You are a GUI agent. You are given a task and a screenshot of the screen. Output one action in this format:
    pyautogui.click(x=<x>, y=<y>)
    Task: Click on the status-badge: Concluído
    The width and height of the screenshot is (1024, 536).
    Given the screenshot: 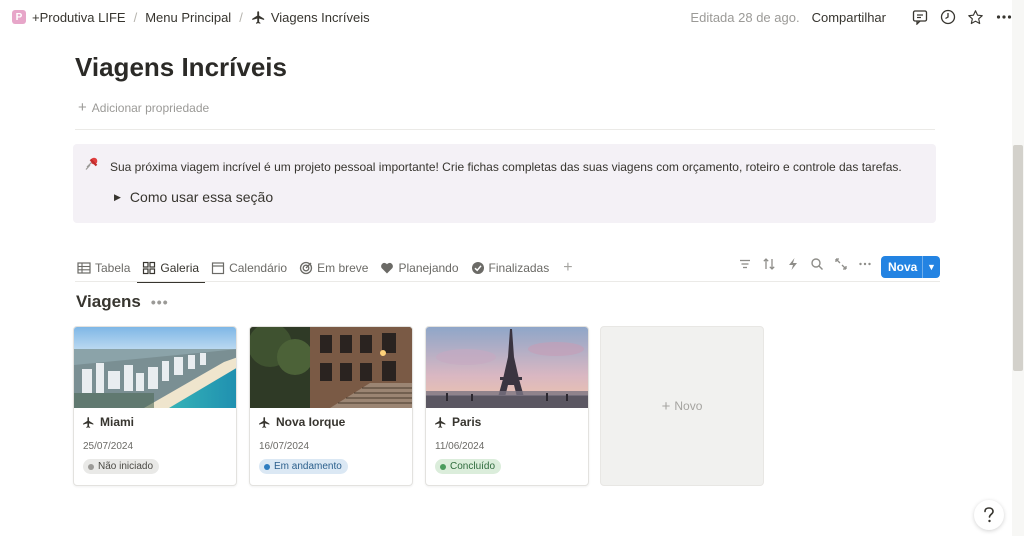 What is the action you would take?
    pyautogui.click(x=468, y=466)
    